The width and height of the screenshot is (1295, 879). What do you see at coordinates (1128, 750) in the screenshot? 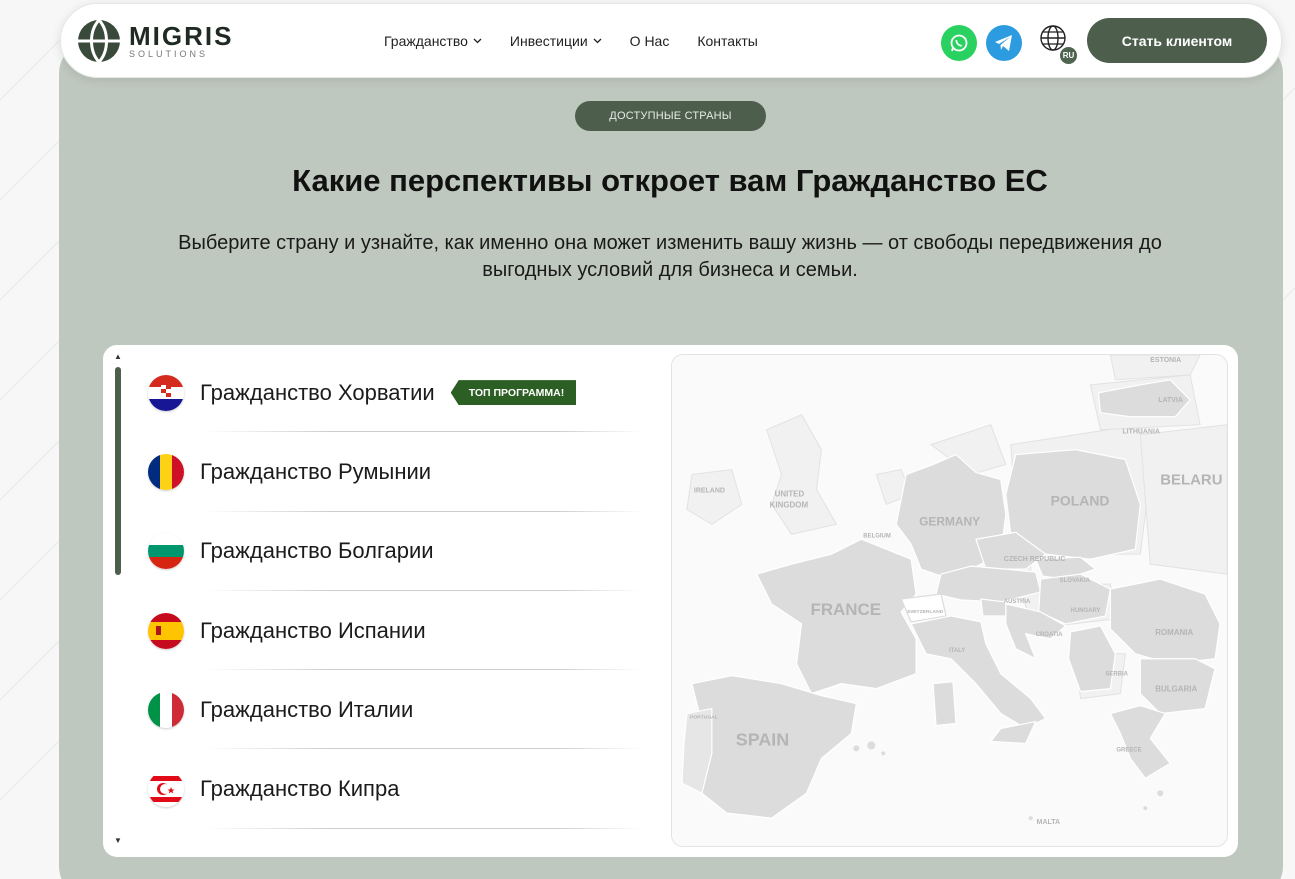
I see `map-label-greece: GREECE` at bounding box center [1128, 750].